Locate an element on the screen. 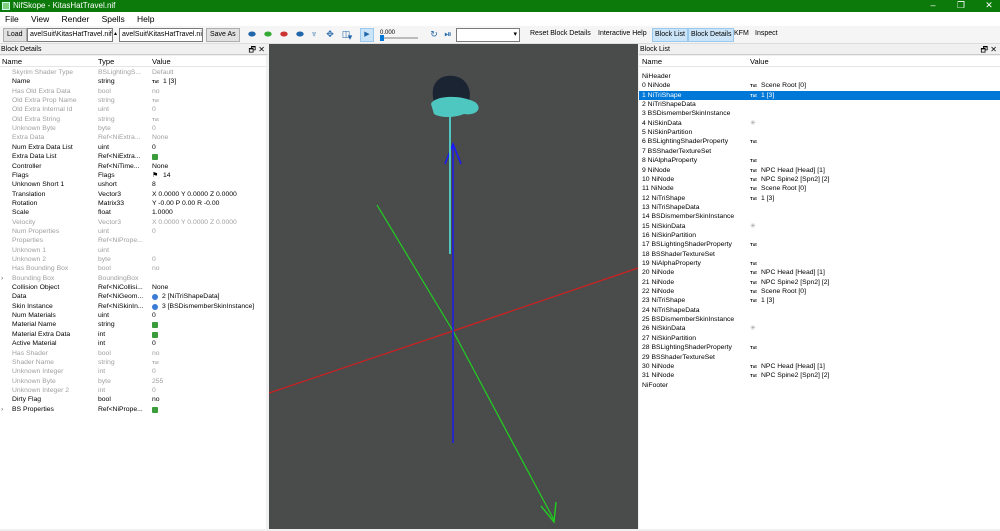  menu-spells: Spells is located at coordinates (113, 19).